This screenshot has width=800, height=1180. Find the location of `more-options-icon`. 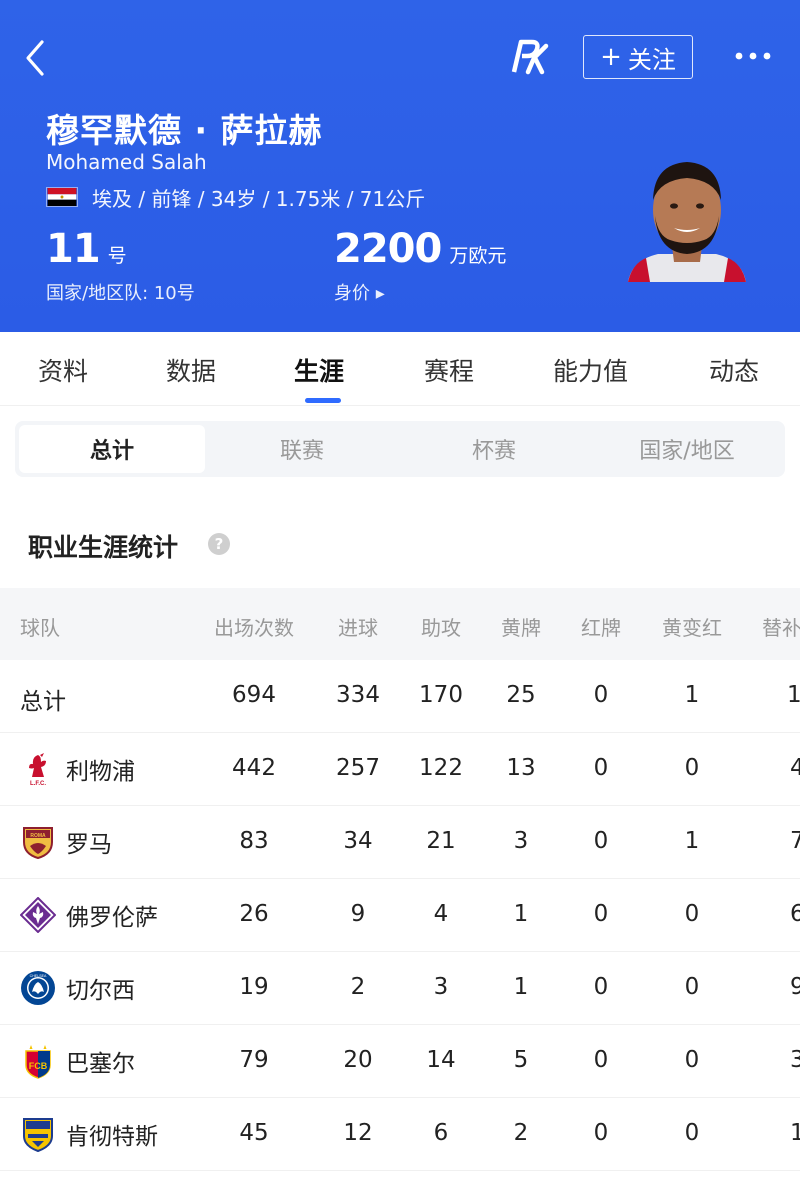

more-options-icon is located at coordinates (753, 56).